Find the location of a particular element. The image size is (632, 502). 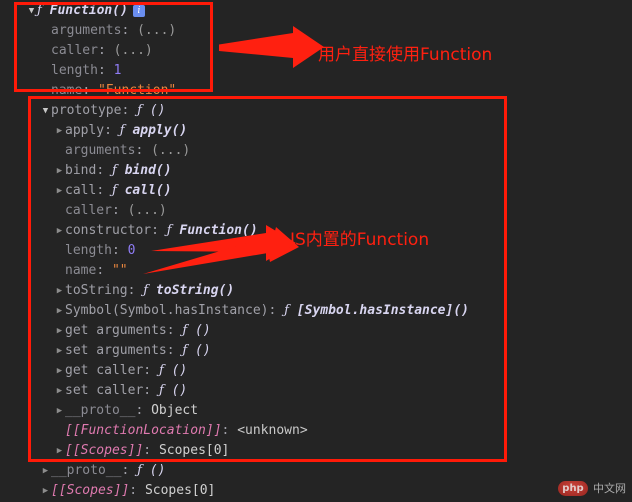

watermark-text: 中文网 is located at coordinates (609, 488).